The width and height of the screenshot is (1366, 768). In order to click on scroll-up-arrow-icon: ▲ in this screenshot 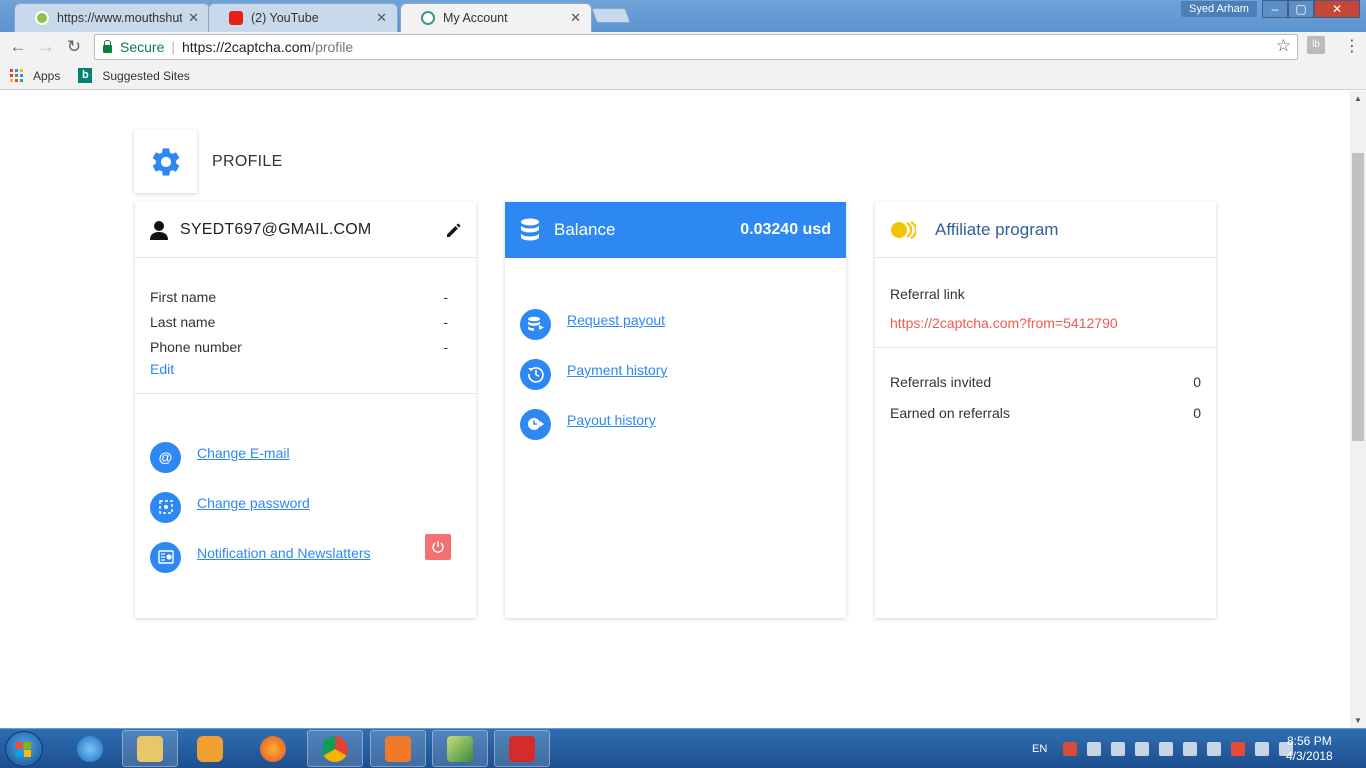, I will do `click(1358, 98)`.